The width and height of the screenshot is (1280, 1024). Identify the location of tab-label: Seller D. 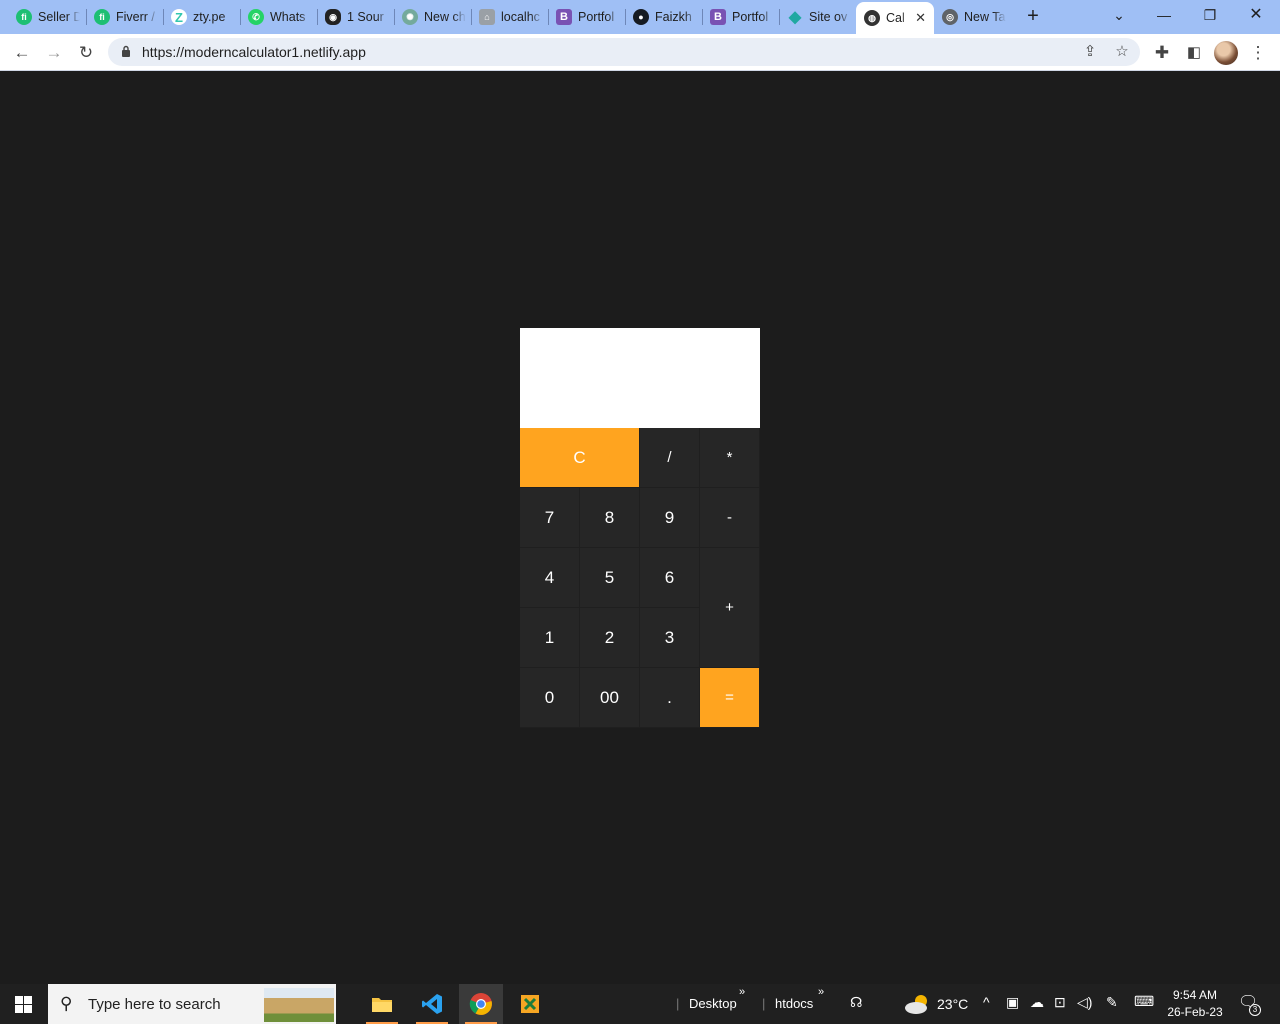
(59, 17).